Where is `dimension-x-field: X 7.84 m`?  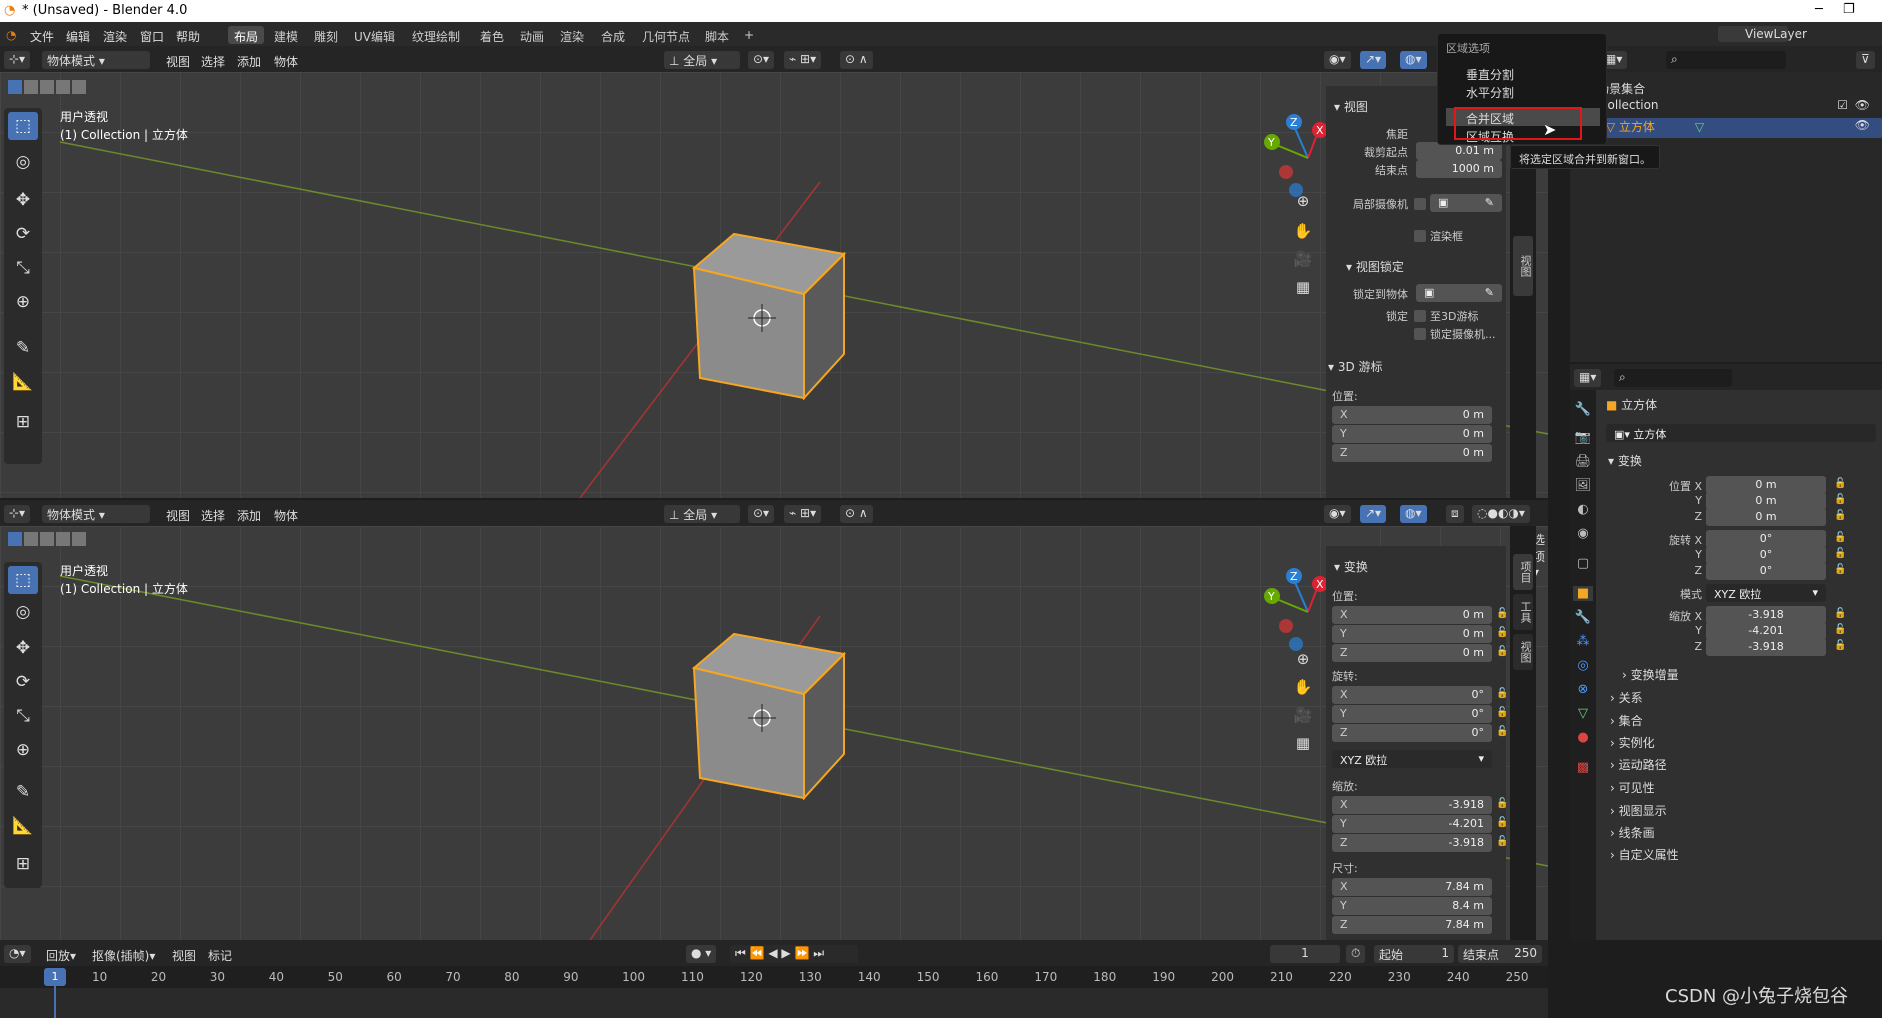 dimension-x-field: X 7.84 m is located at coordinates (1412, 887).